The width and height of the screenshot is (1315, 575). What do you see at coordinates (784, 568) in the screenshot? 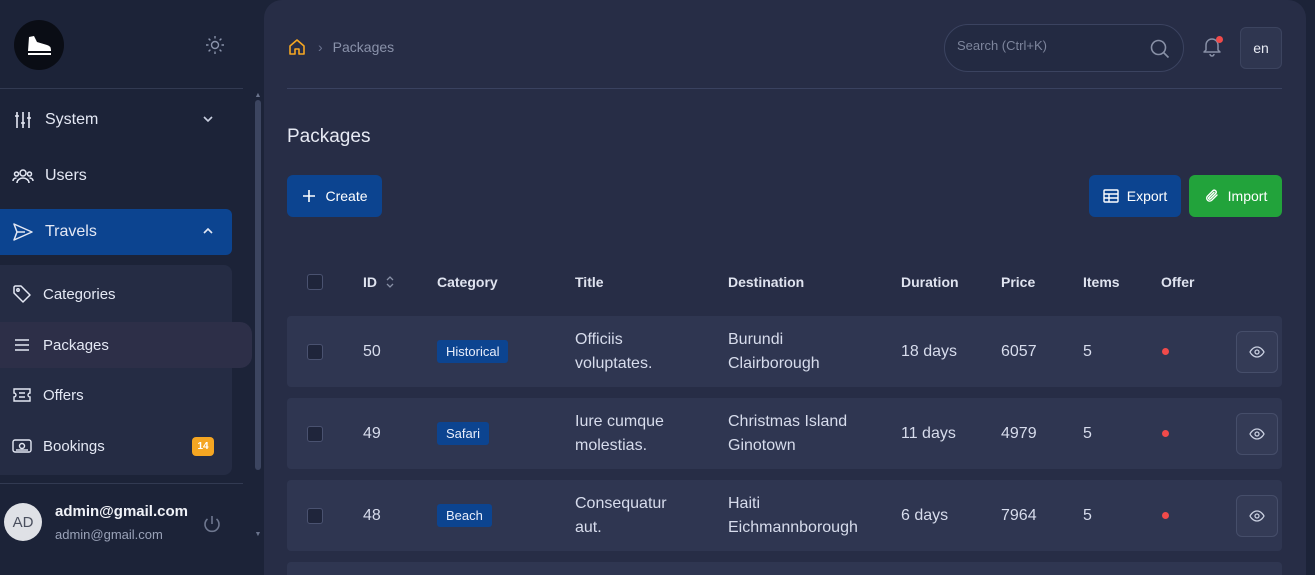
I see `table-row` at bounding box center [784, 568].